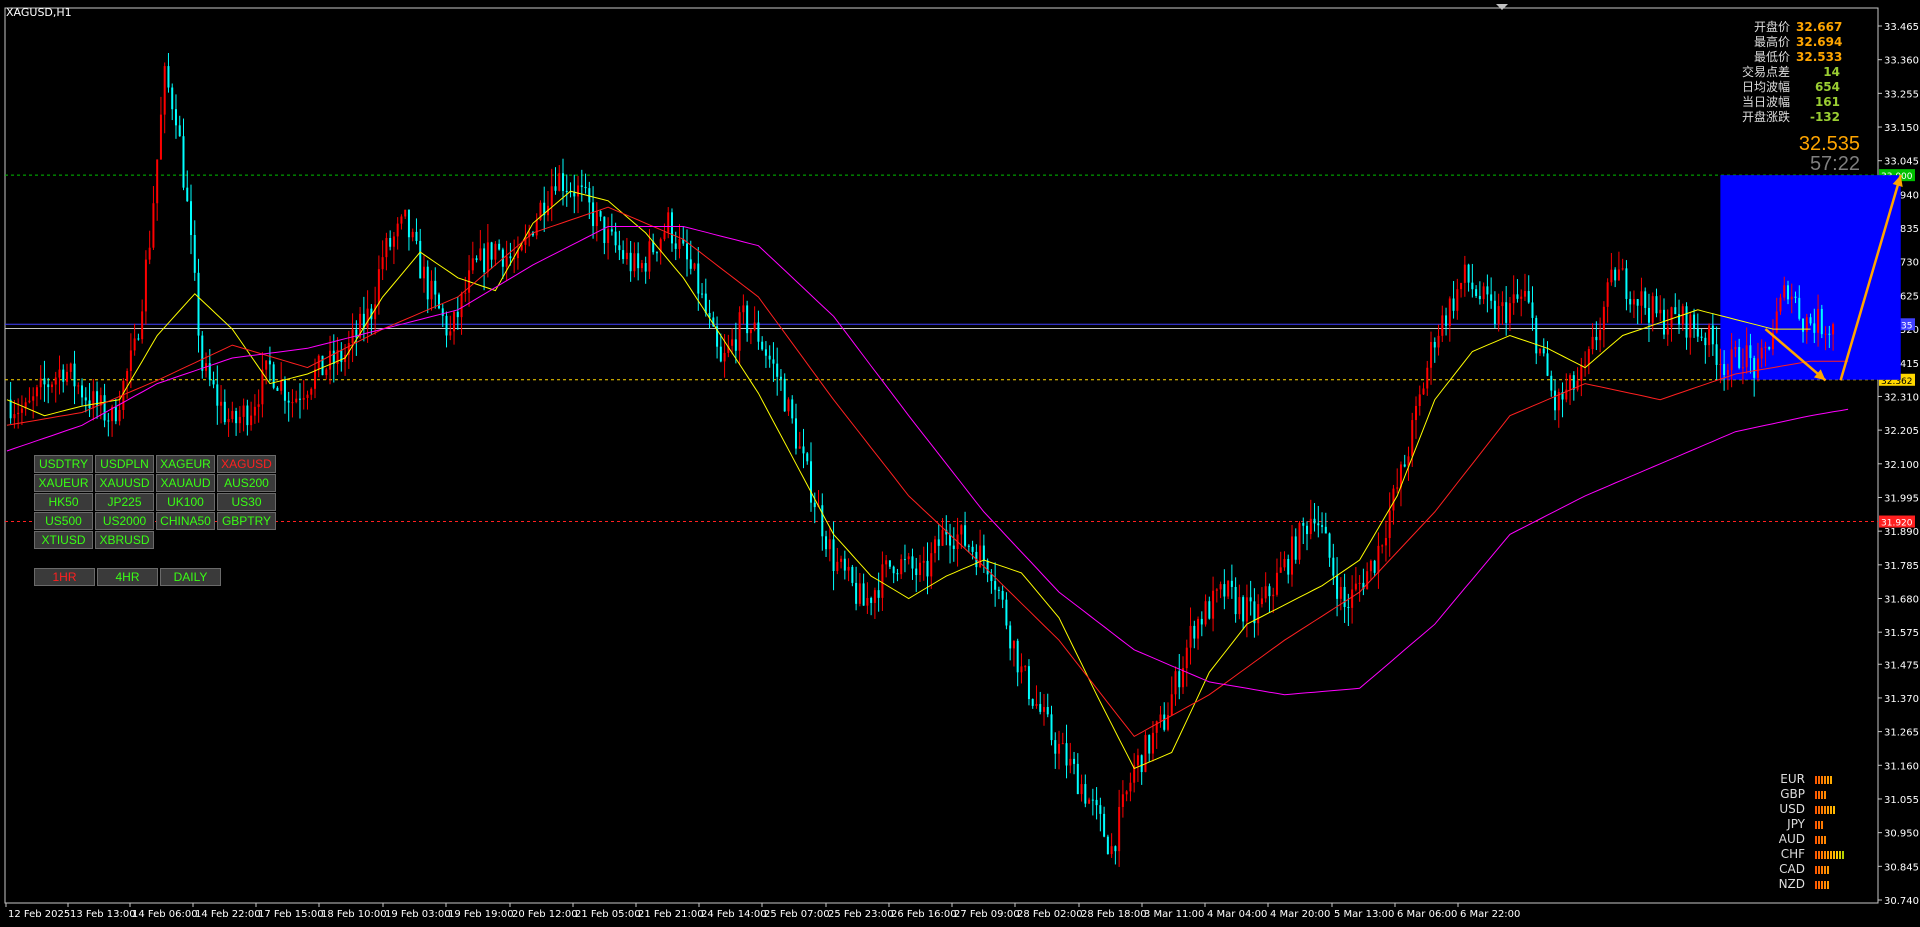 The width and height of the screenshot is (1920, 927). What do you see at coordinates (246, 502) in the screenshot?
I see `symbol-button-us30: US30` at bounding box center [246, 502].